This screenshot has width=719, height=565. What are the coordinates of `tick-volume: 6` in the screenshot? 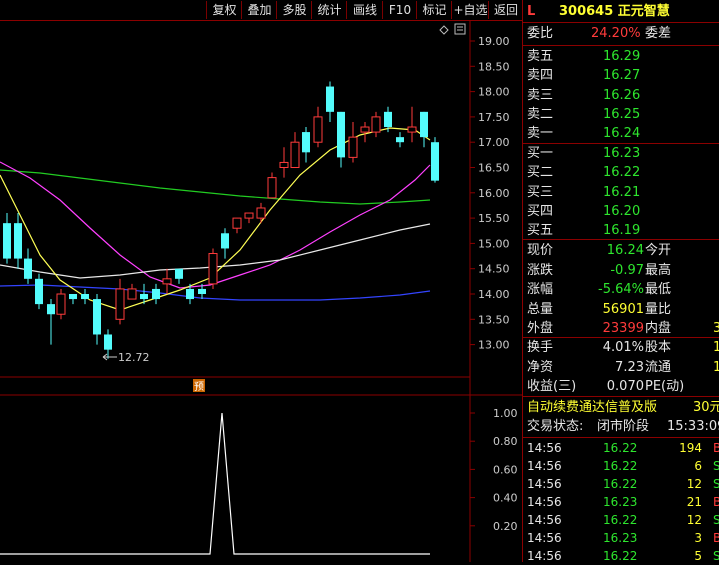 It's located at (698, 466).